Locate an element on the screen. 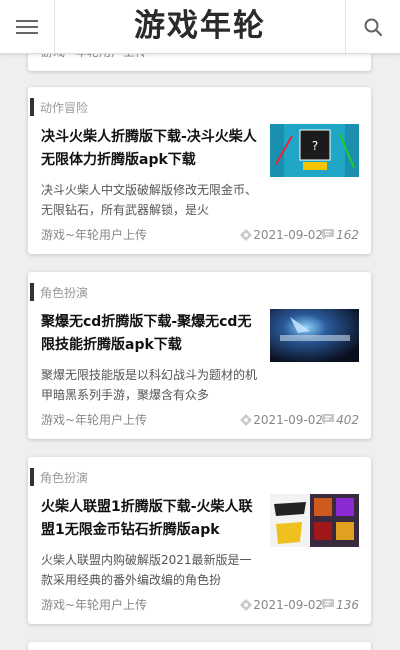  card-meta: 游戏~年轮用户上传 2021-09-02 136 is located at coordinates (200, 605).